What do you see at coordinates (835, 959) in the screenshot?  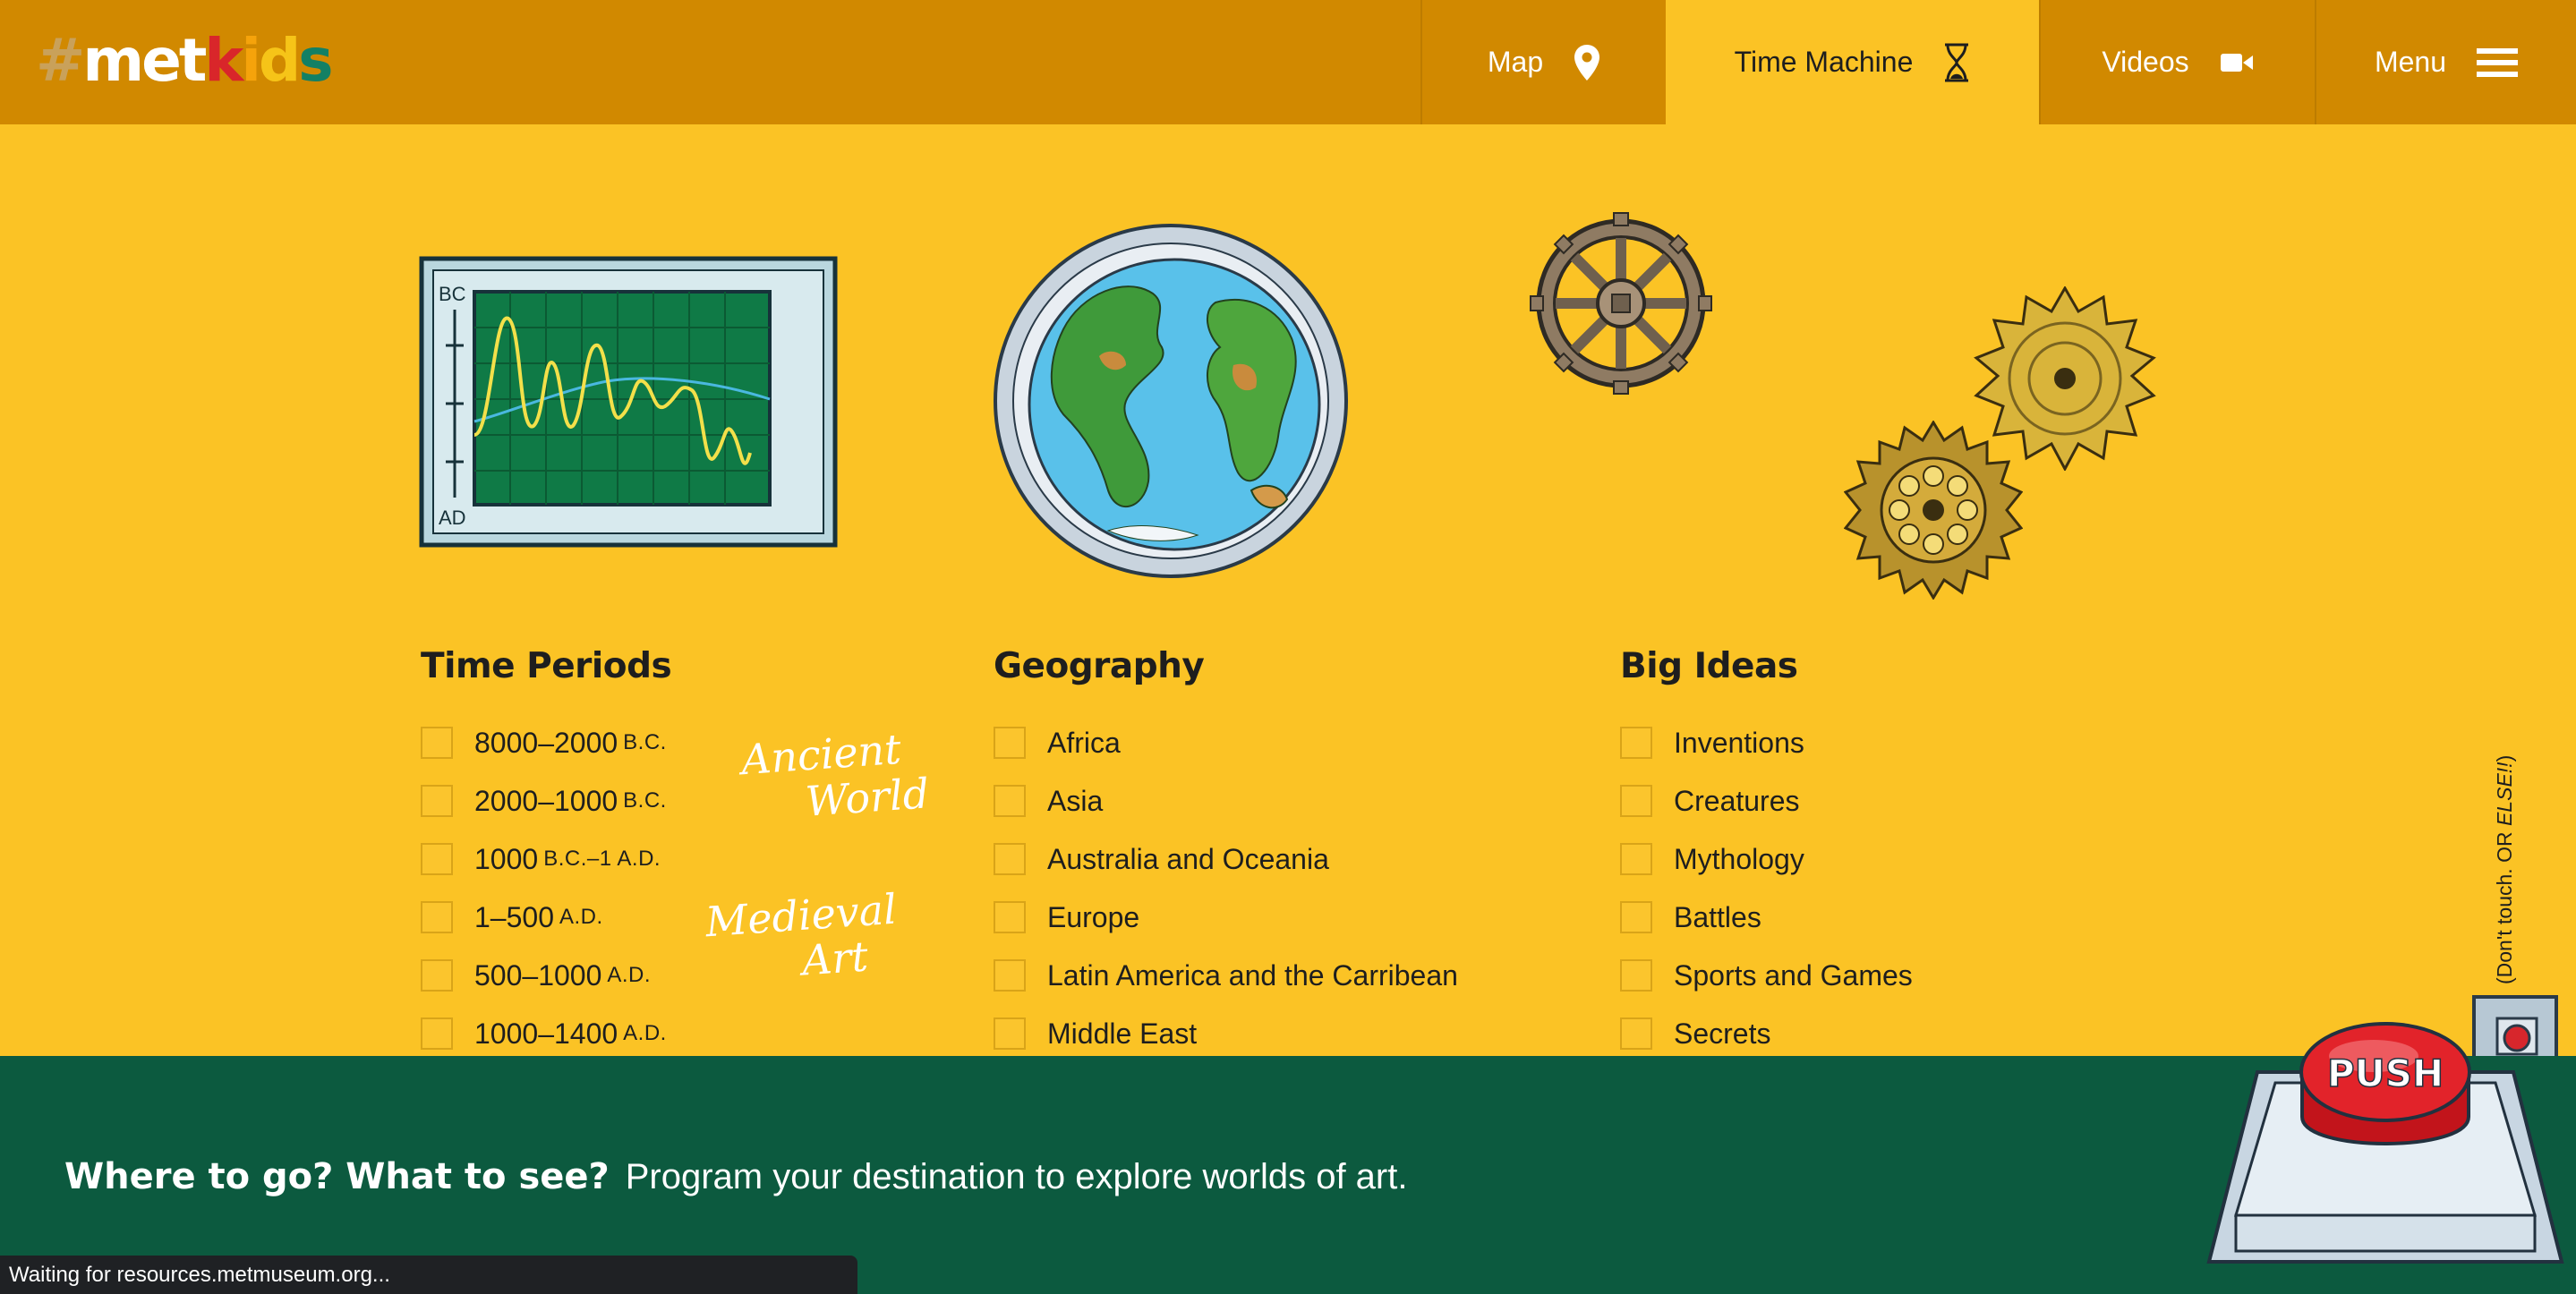 I see `medieval-art-annotation-line2: Art` at bounding box center [835, 959].